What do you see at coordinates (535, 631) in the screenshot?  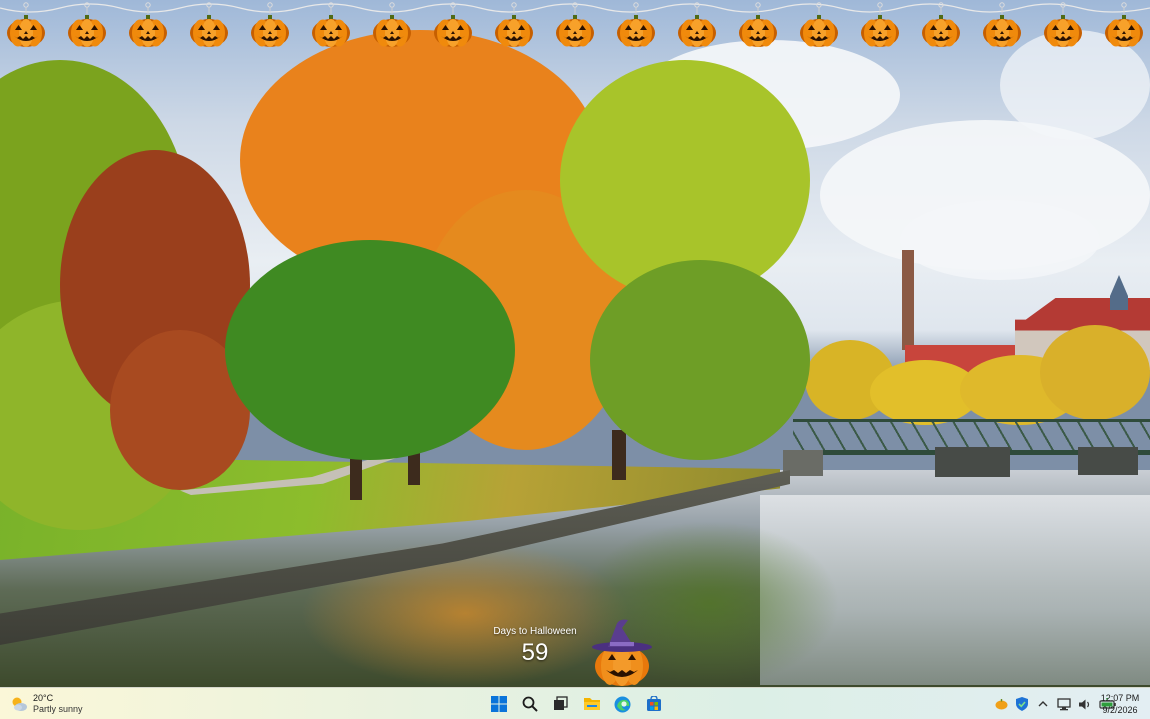 I see `countdown-label: Days to Halloween` at bounding box center [535, 631].